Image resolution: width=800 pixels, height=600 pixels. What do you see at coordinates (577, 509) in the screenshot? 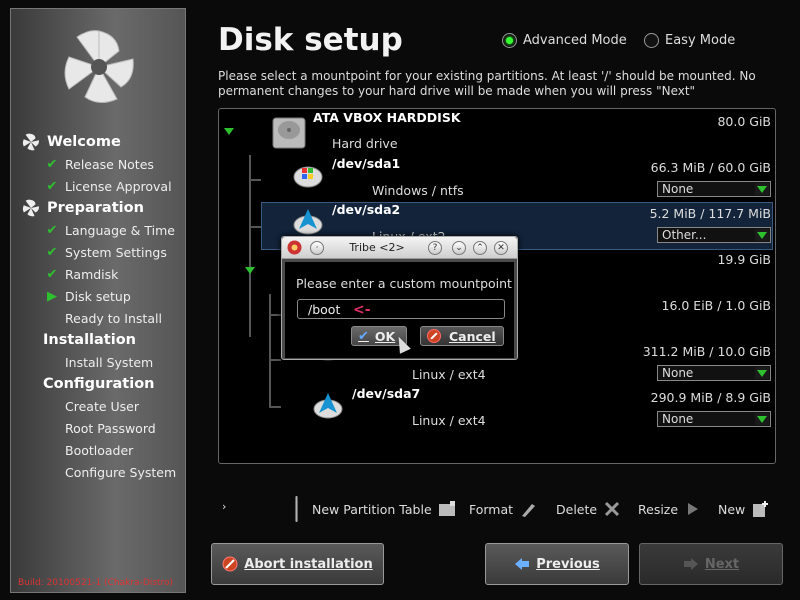
I see `tool-label: Delete` at bounding box center [577, 509].